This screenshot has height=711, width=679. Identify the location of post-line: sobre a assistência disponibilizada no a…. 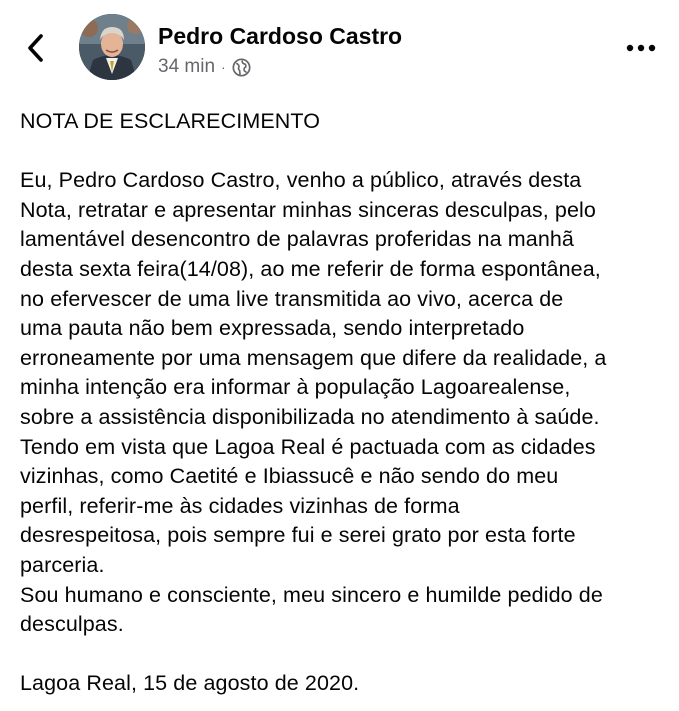
(310, 416).